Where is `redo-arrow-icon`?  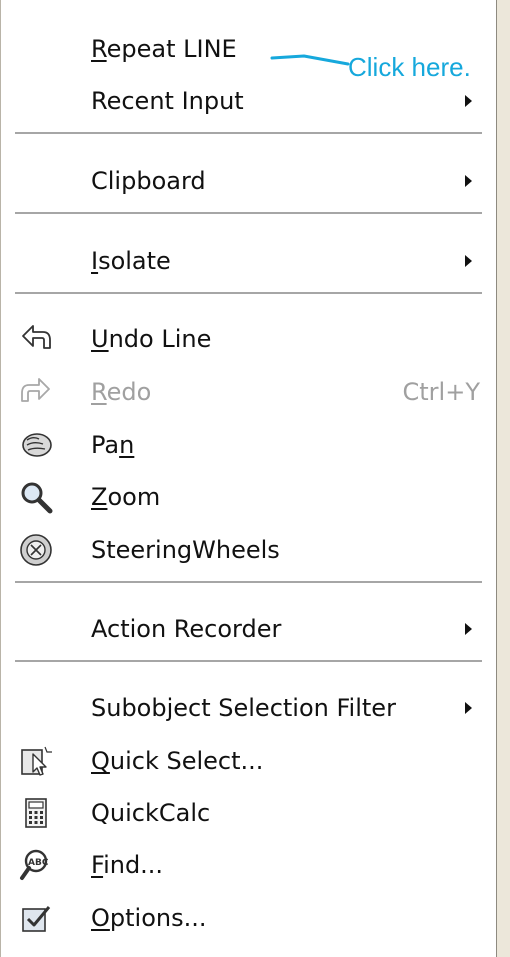
redo-arrow-icon is located at coordinates (35, 390).